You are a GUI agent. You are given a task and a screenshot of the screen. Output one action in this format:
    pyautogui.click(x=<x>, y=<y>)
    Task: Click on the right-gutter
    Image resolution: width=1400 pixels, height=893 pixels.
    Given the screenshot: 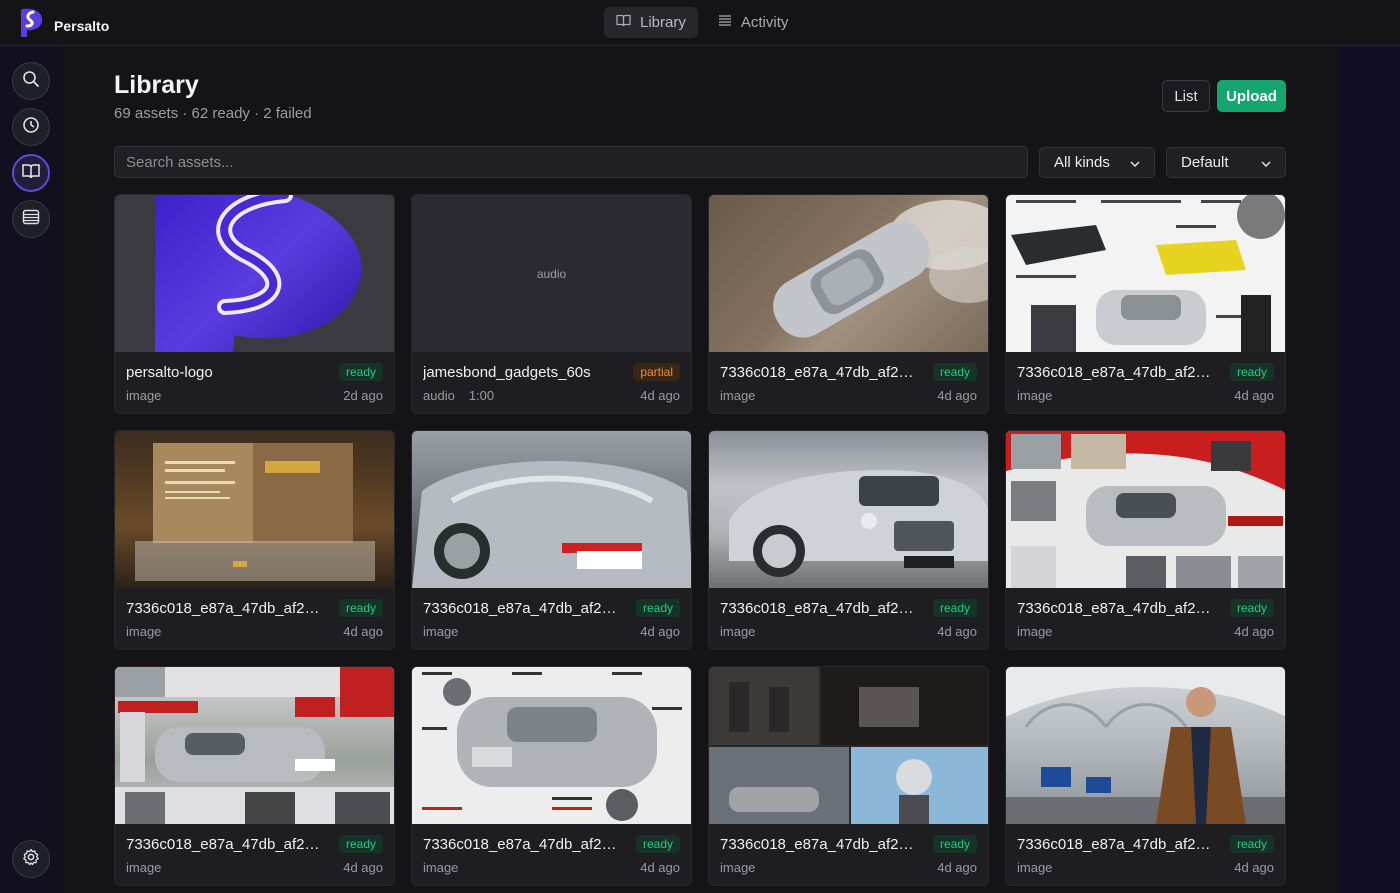 What is the action you would take?
    pyautogui.click(x=1369, y=469)
    